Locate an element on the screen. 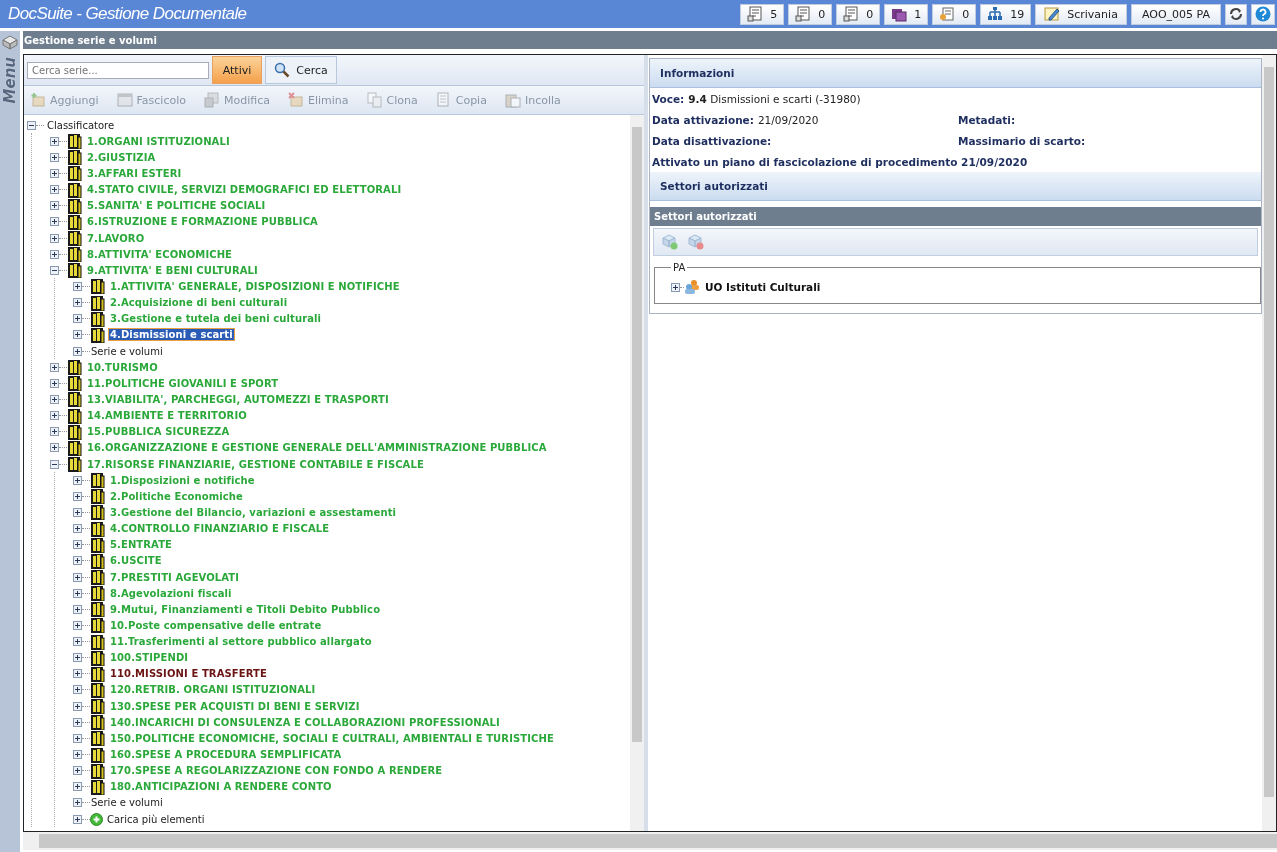 The height and width of the screenshot is (852, 1277). tree-item: 100.STIPENDI is located at coordinates (149, 658).